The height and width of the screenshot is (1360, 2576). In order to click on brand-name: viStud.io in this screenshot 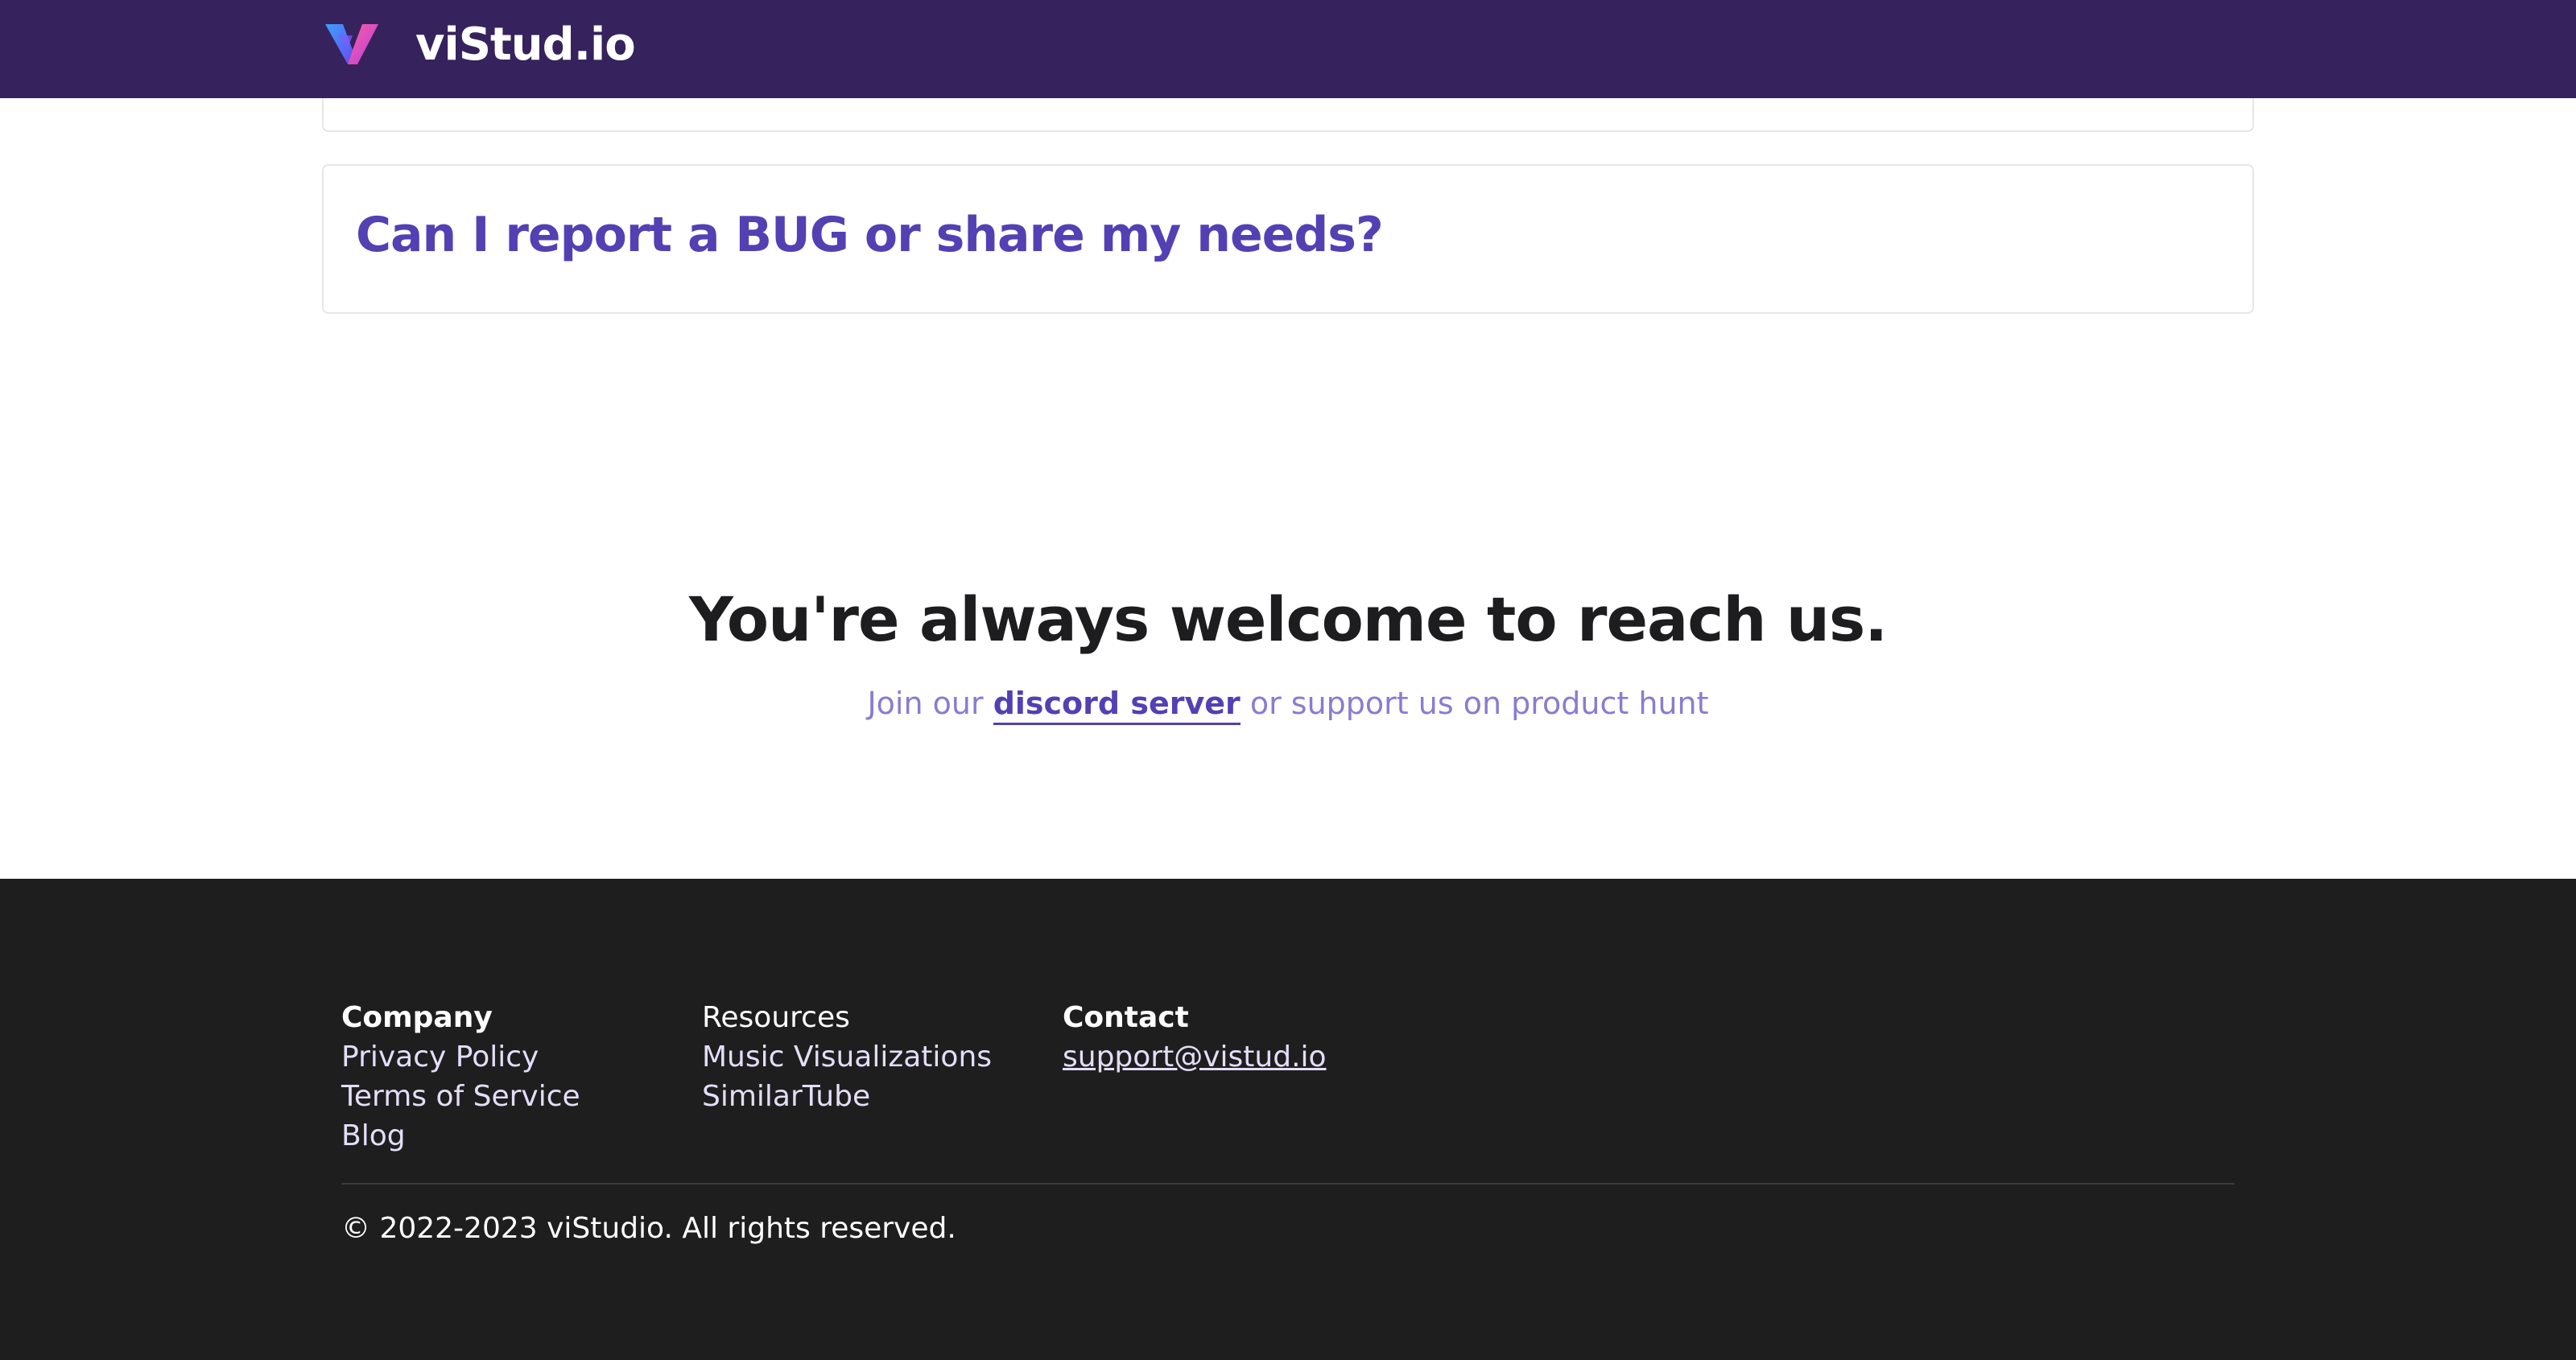, I will do `click(525, 45)`.